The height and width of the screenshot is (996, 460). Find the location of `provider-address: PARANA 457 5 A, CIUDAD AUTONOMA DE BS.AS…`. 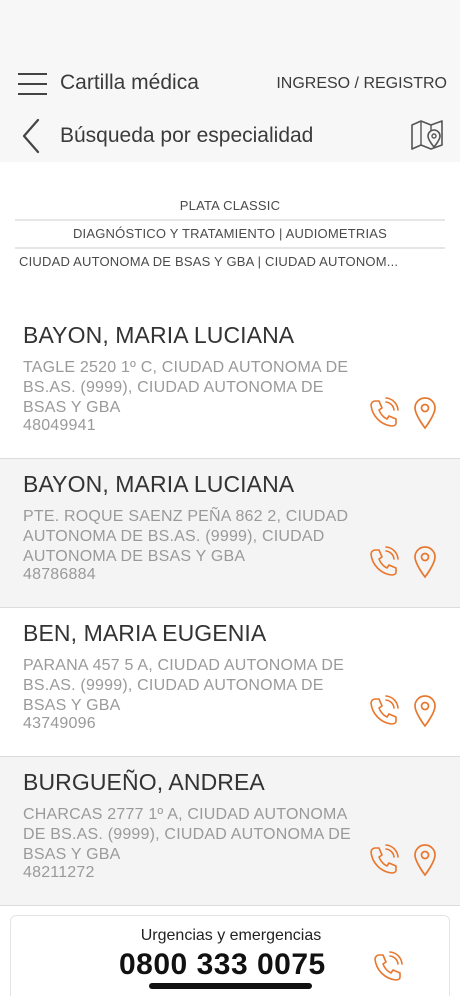

provider-address: PARANA 457 5 A, CIUDAD AUTONOMA DE BS.AS… is located at coordinates (183, 685).